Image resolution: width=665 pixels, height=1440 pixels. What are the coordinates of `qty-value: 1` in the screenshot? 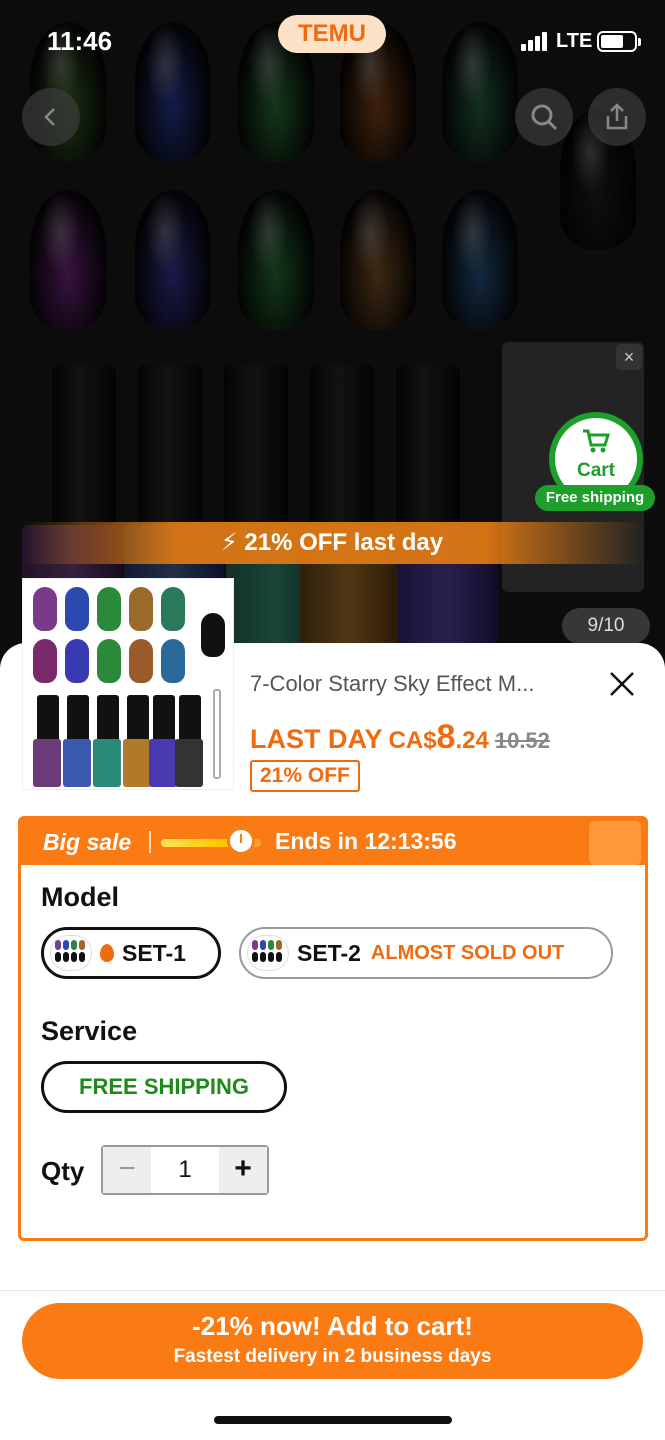 It's located at (185, 1170).